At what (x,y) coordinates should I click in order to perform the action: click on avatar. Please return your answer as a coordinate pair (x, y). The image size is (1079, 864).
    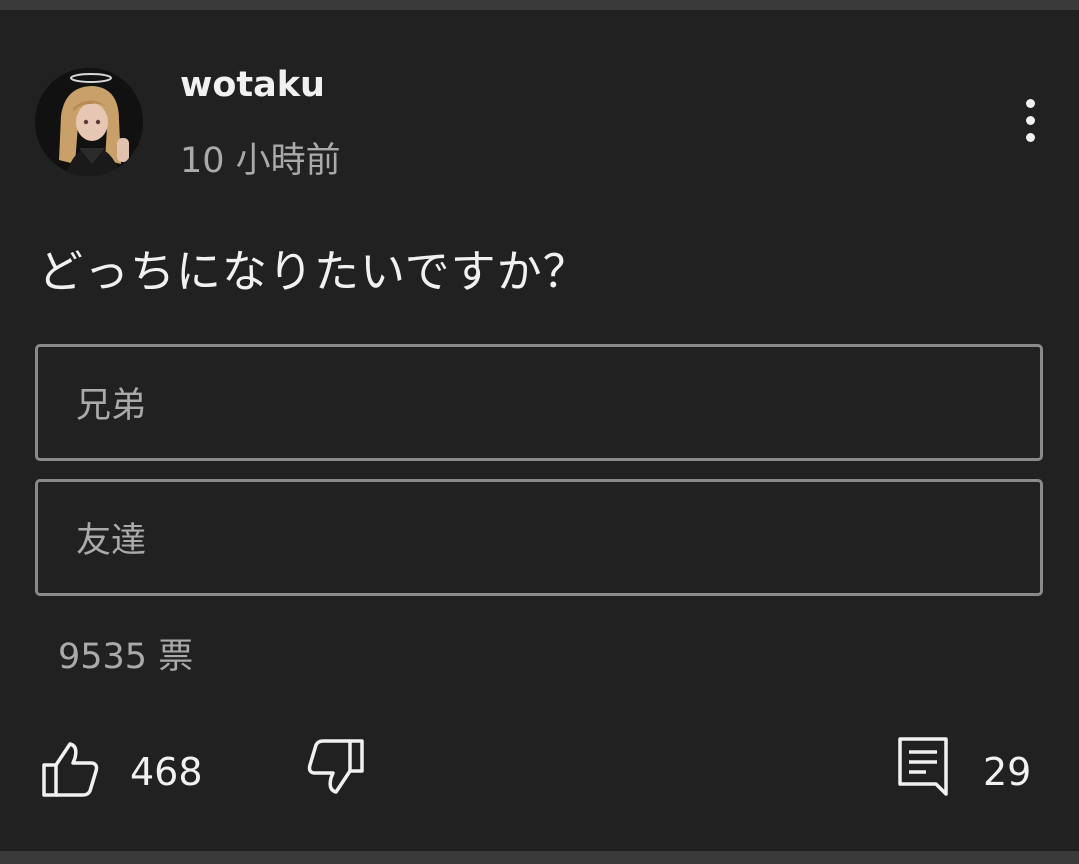
    Looking at the image, I should click on (89, 122).